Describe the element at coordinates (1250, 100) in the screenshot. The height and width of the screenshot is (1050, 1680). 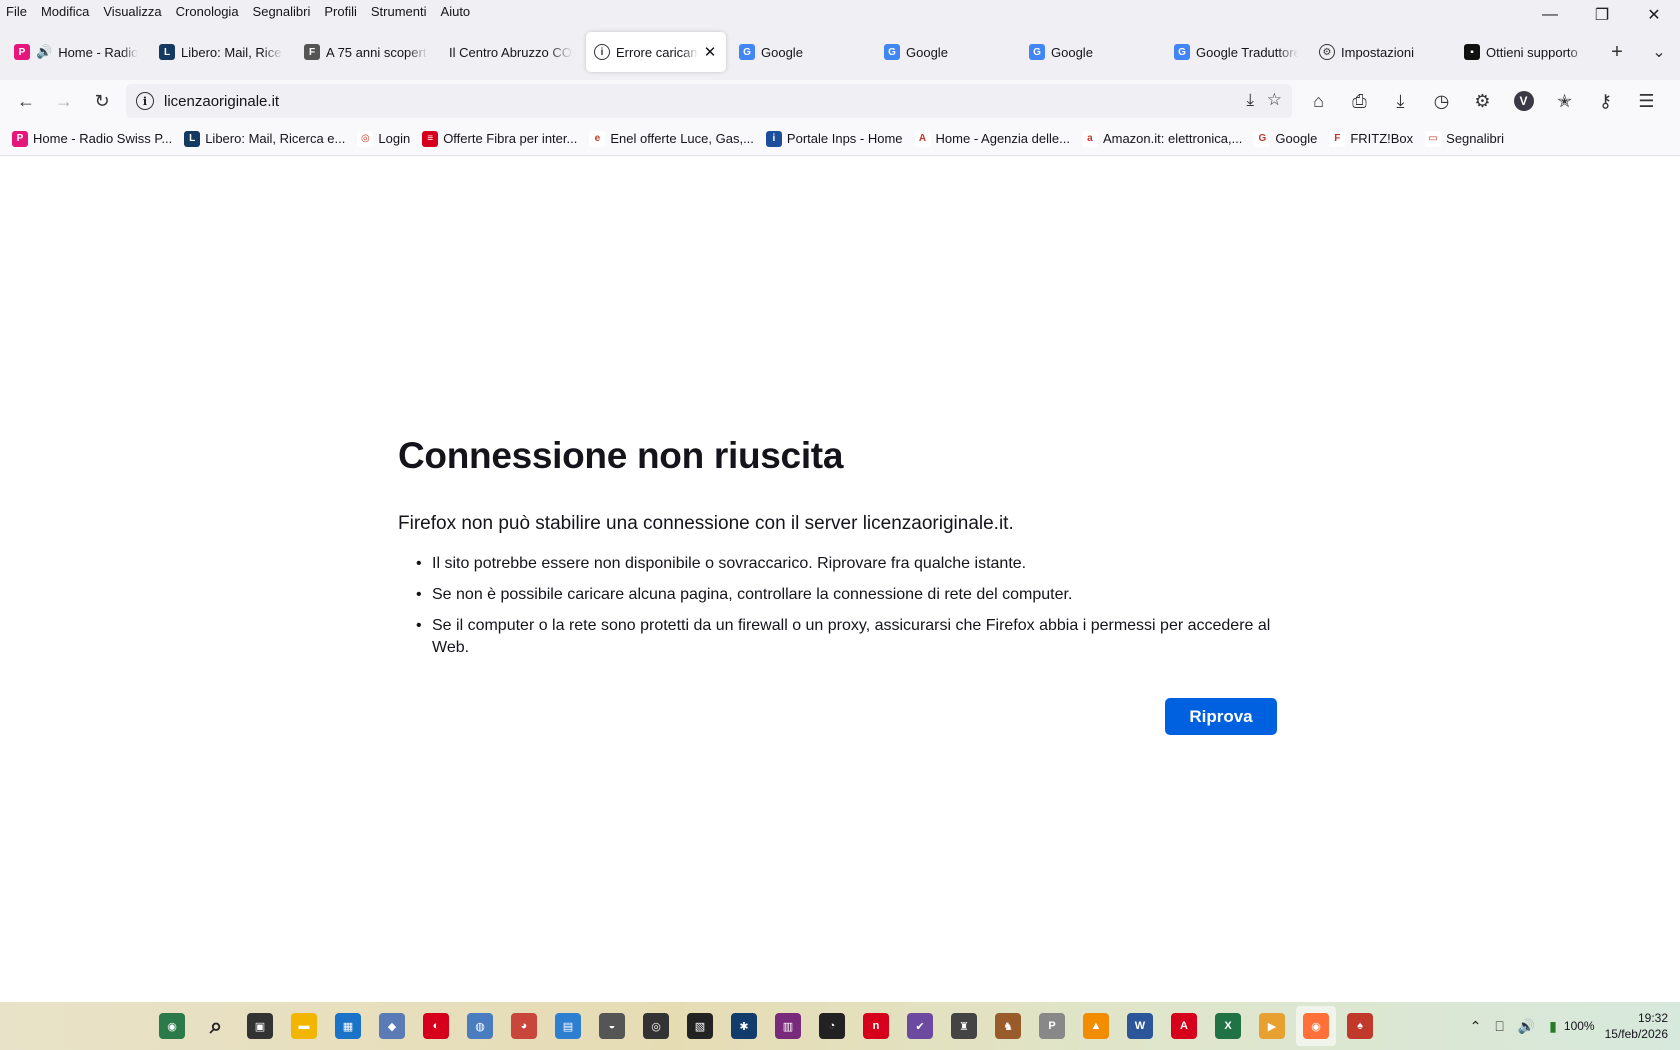
I see `install-download-icon: ⤓` at that location.